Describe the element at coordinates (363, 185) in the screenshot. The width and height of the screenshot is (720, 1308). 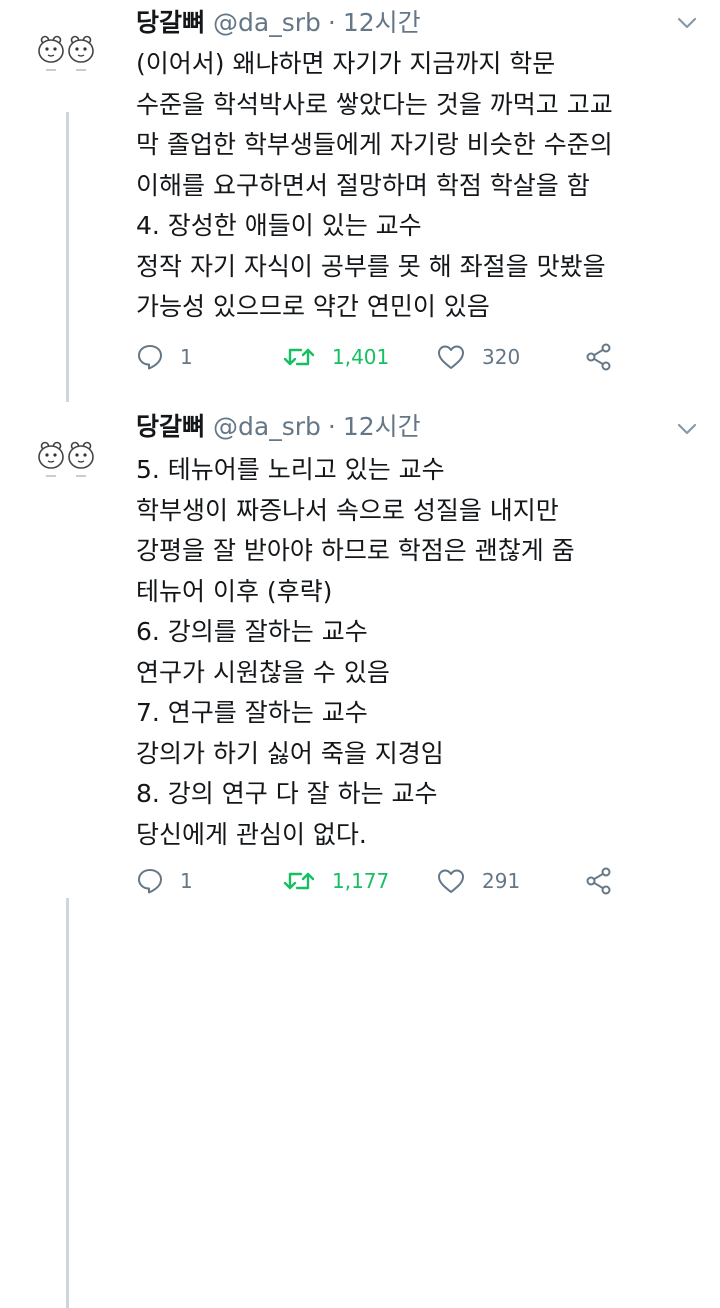
I see `tweet-text-line: 이해를 요구하면서 절망하며 학점 학살을 함` at that location.